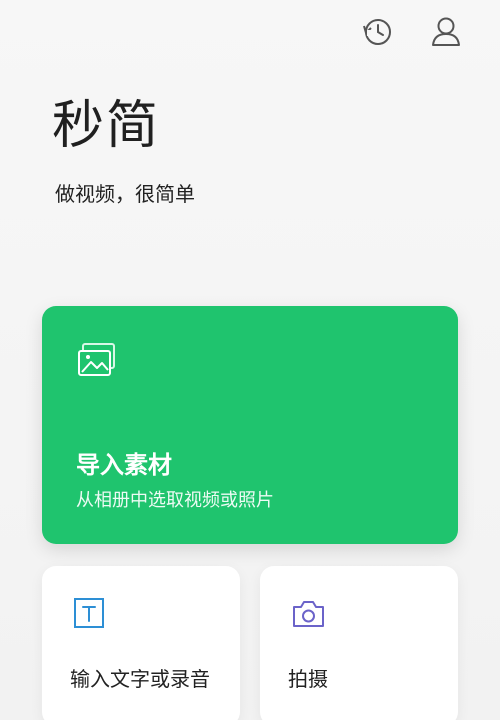  What do you see at coordinates (140, 679) in the screenshot?
I see `text-input-label: 输入文字或录音` at bounding box center [140, 679].